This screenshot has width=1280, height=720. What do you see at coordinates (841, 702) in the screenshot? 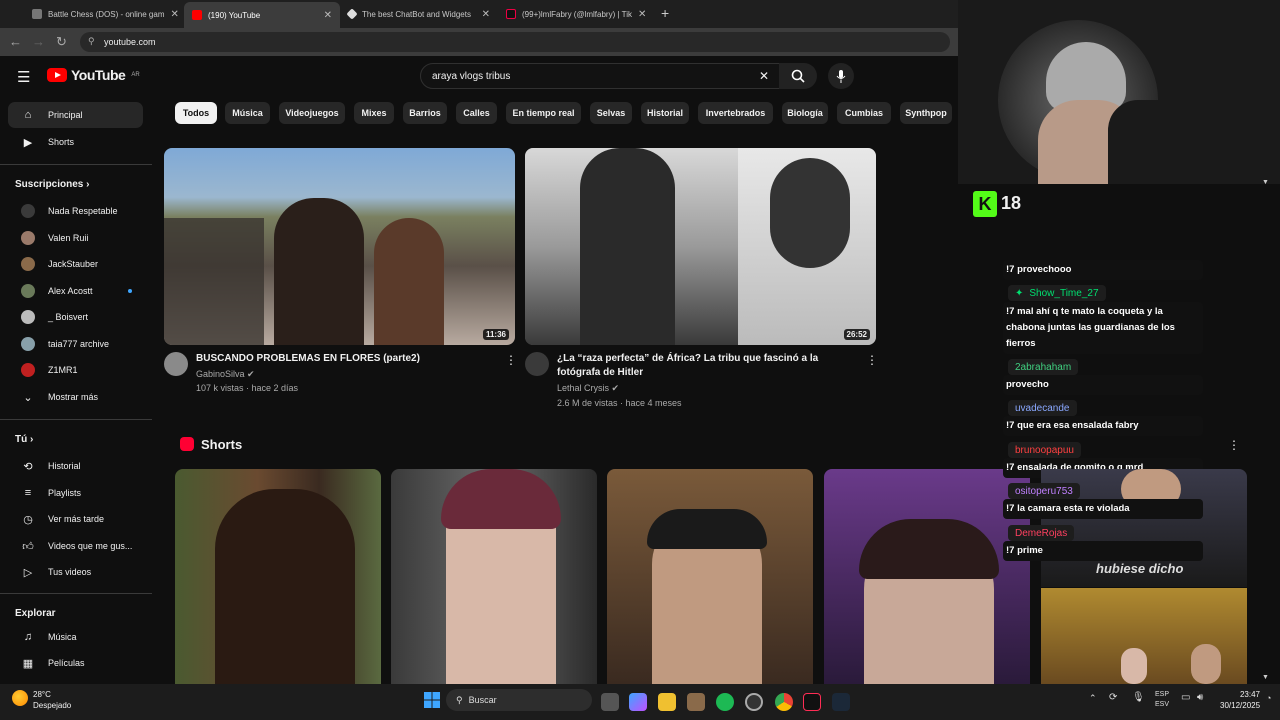
I see `steam-icon` at bounding box center [841, 702].